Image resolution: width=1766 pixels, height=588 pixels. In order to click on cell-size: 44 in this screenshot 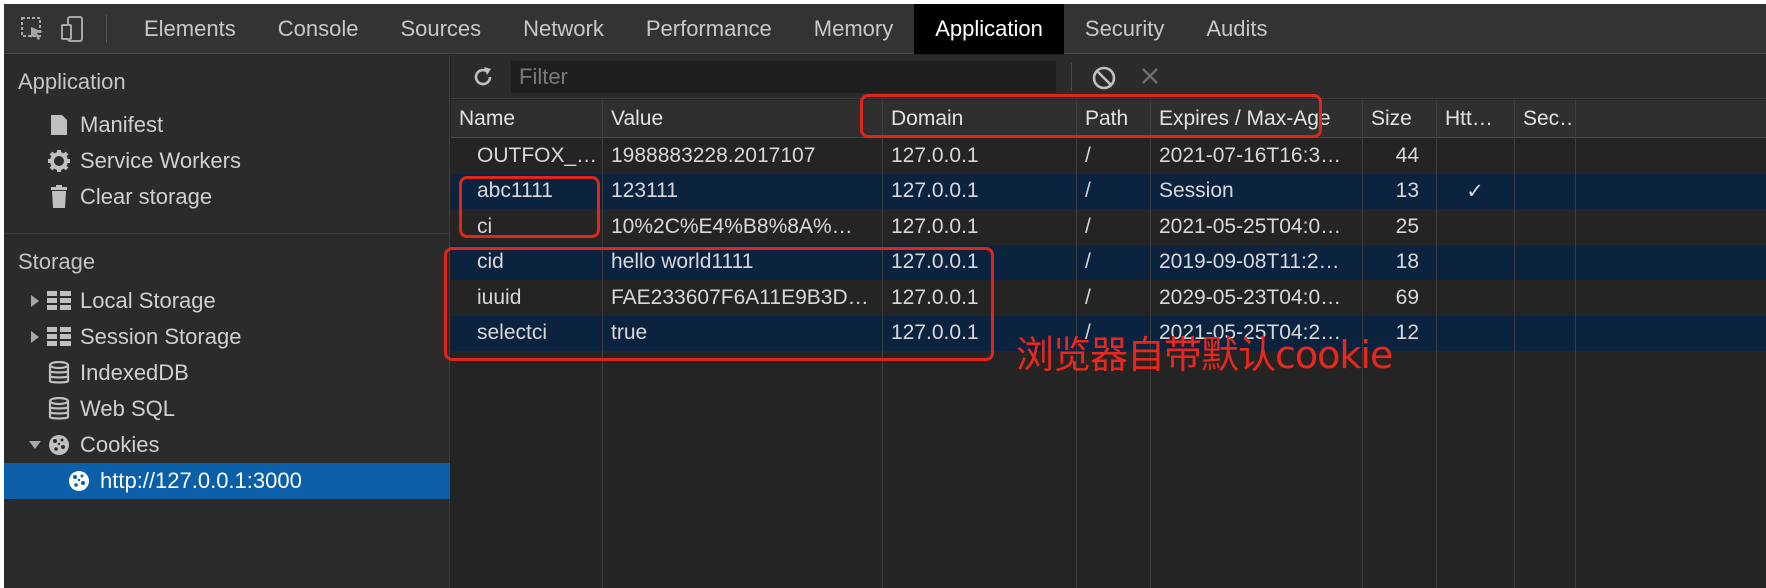, I will do `click(1407, 155)`.